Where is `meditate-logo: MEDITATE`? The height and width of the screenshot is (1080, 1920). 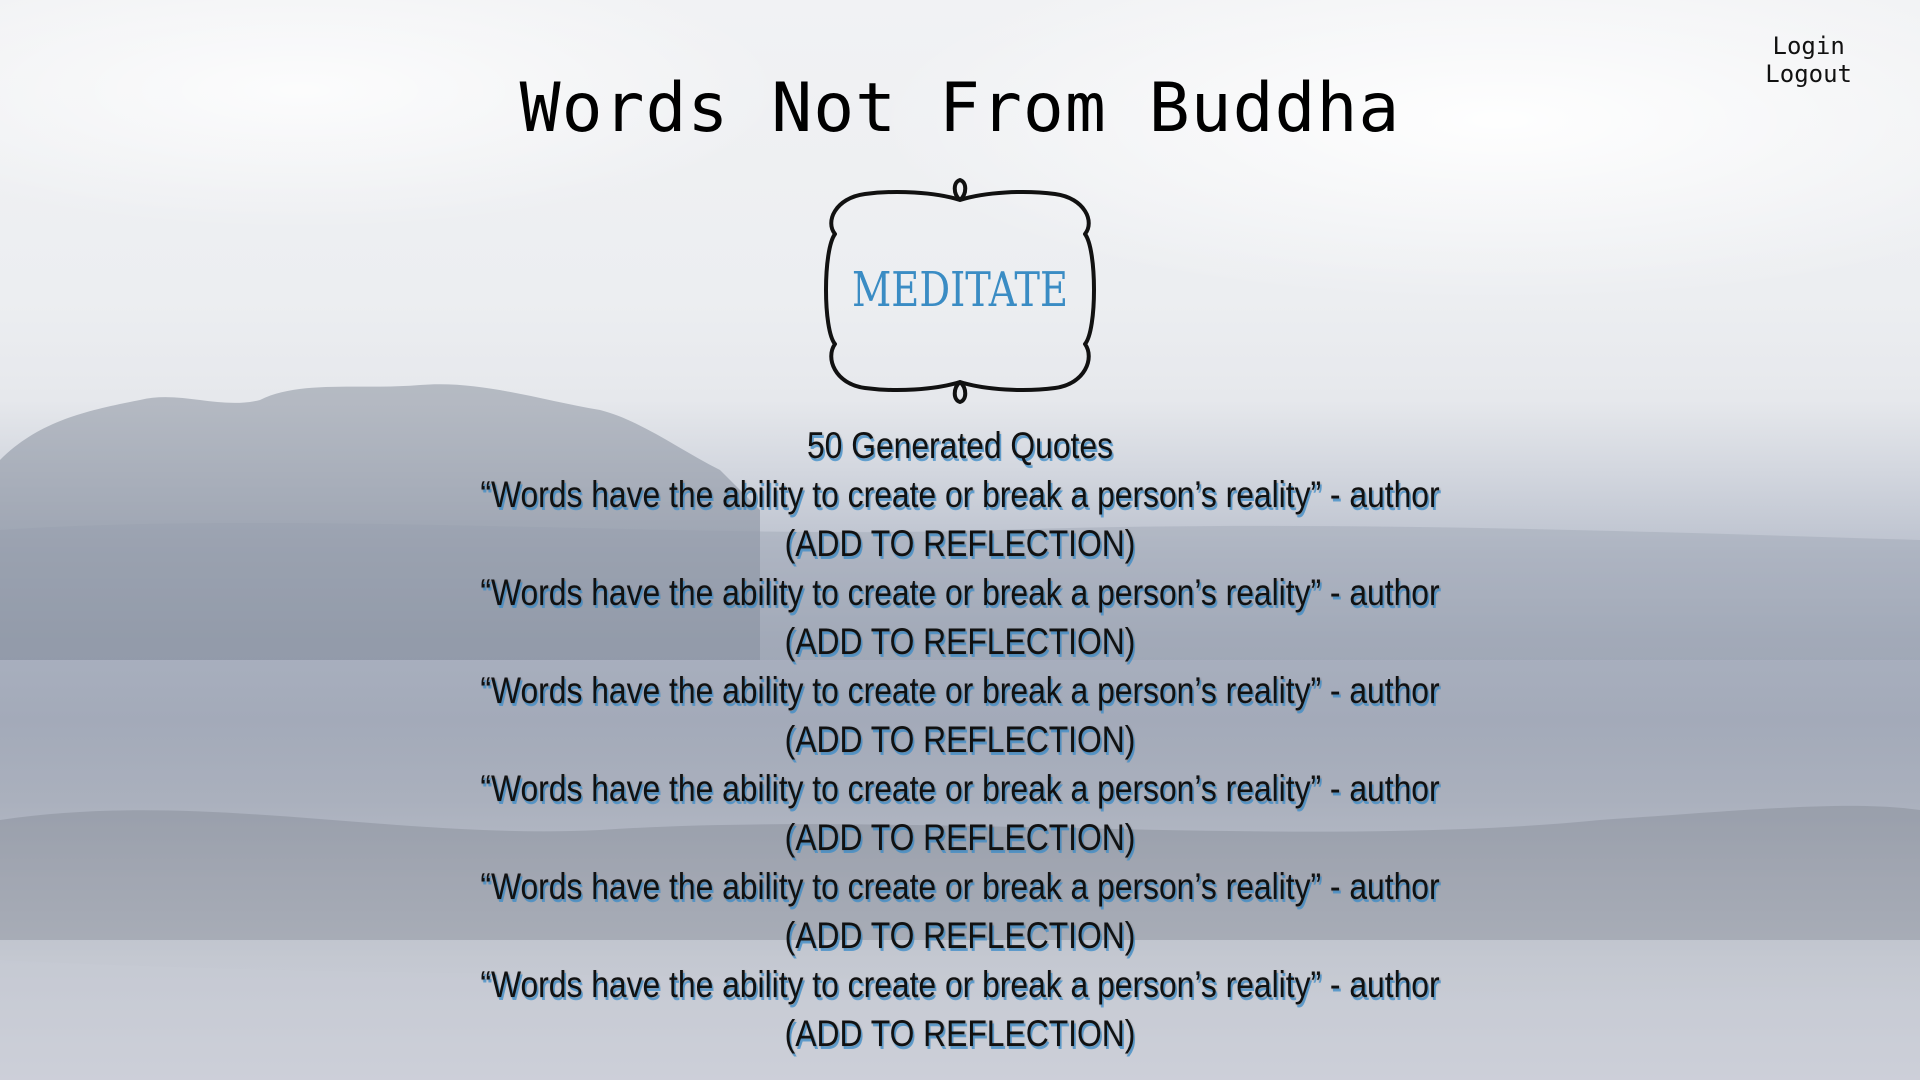 meditate-logo: MEDITATE is located at coordinates (960, 291).